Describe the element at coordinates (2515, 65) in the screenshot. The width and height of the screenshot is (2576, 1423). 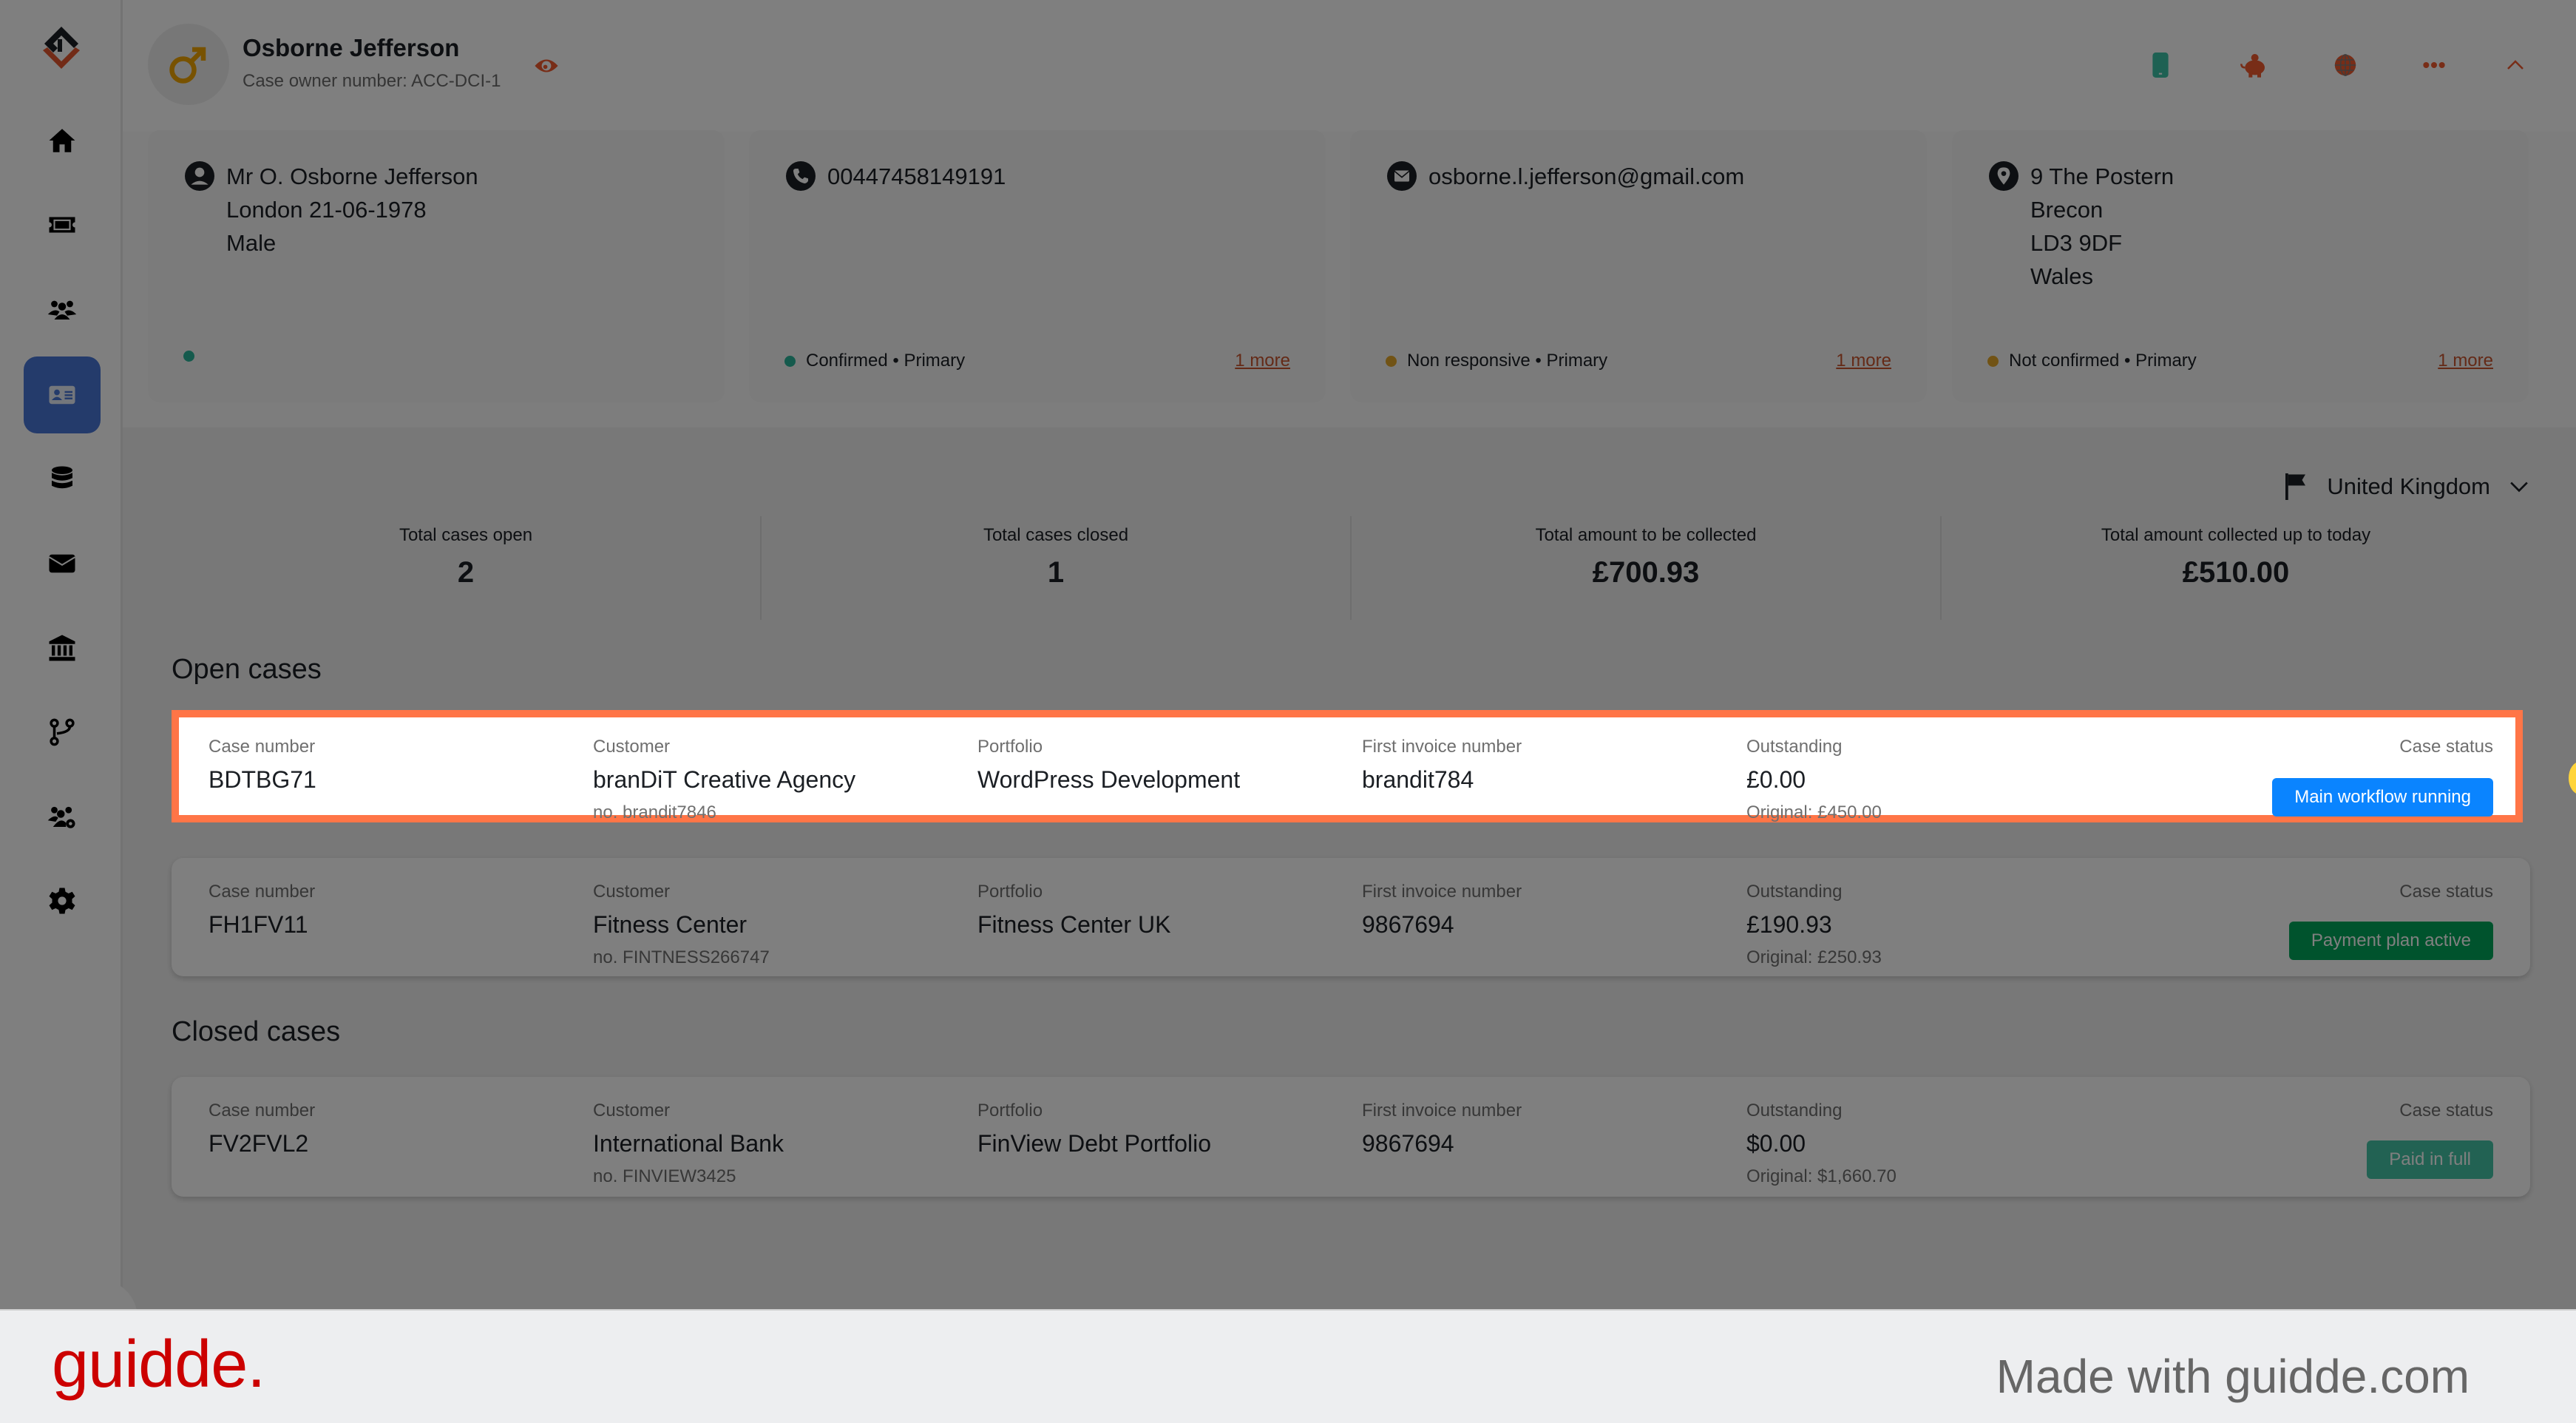
I see `collapse-header-button` at that location.